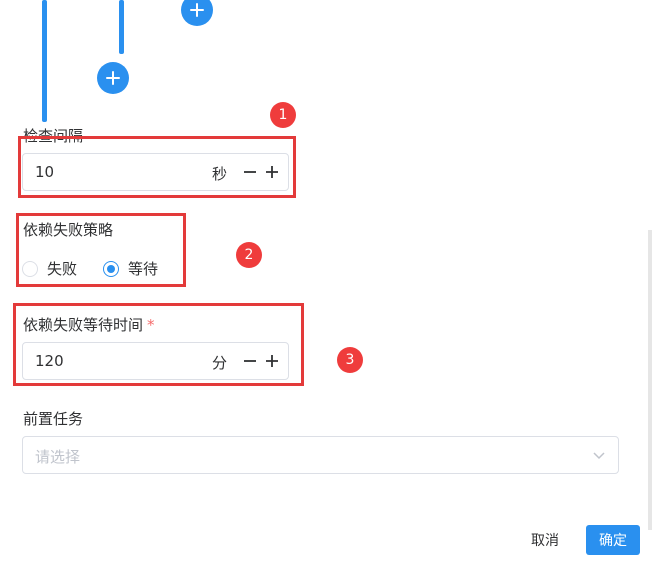 The image size is (652, 564). I want to click on flow-connector-line-left, so click(44, 61).